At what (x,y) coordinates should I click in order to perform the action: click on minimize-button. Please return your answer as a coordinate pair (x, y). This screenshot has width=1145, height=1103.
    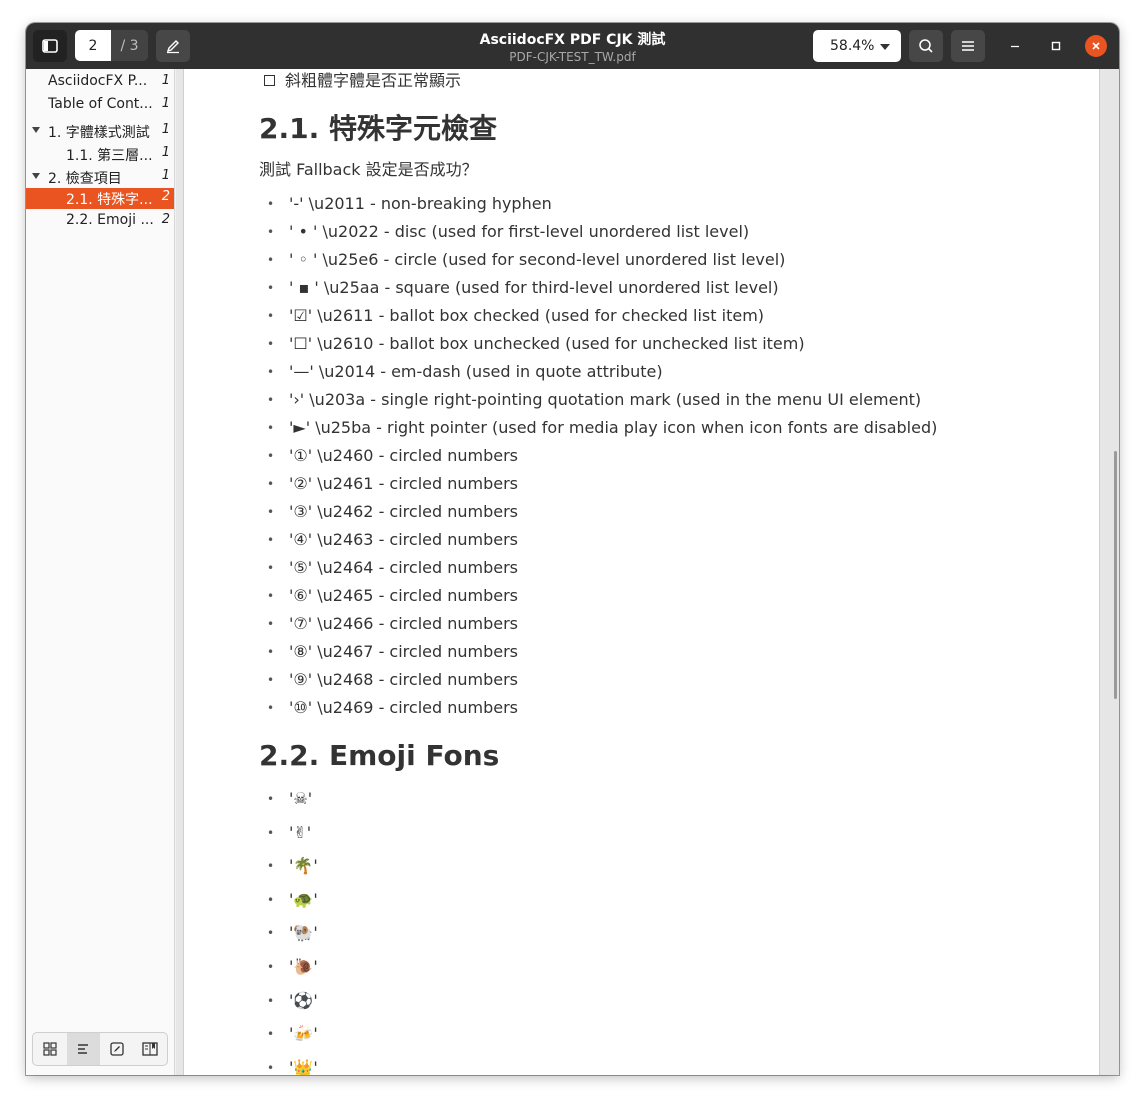
    Looking at the image, I should click on (1015, 46).